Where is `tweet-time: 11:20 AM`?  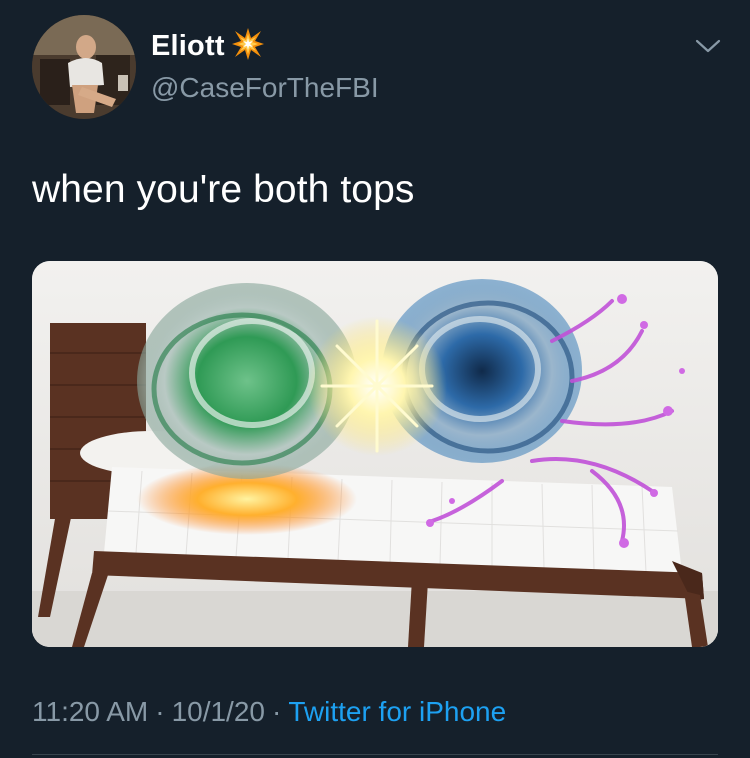 tweet-time: 11:20 AM is located at coordinates (90, 711).